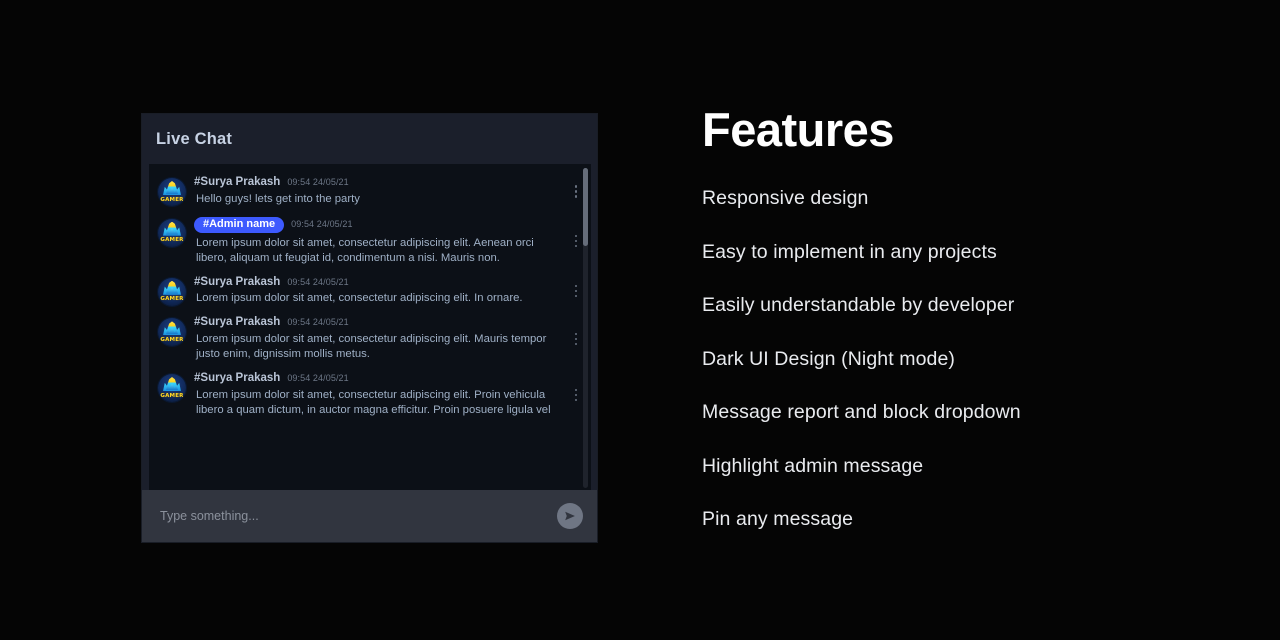 The image size is (1280, 640). What do you see at coordinates (813, 465) in the screenshot?
I see `feature-item: Highlight admin message` at bounding box center [813, 465].